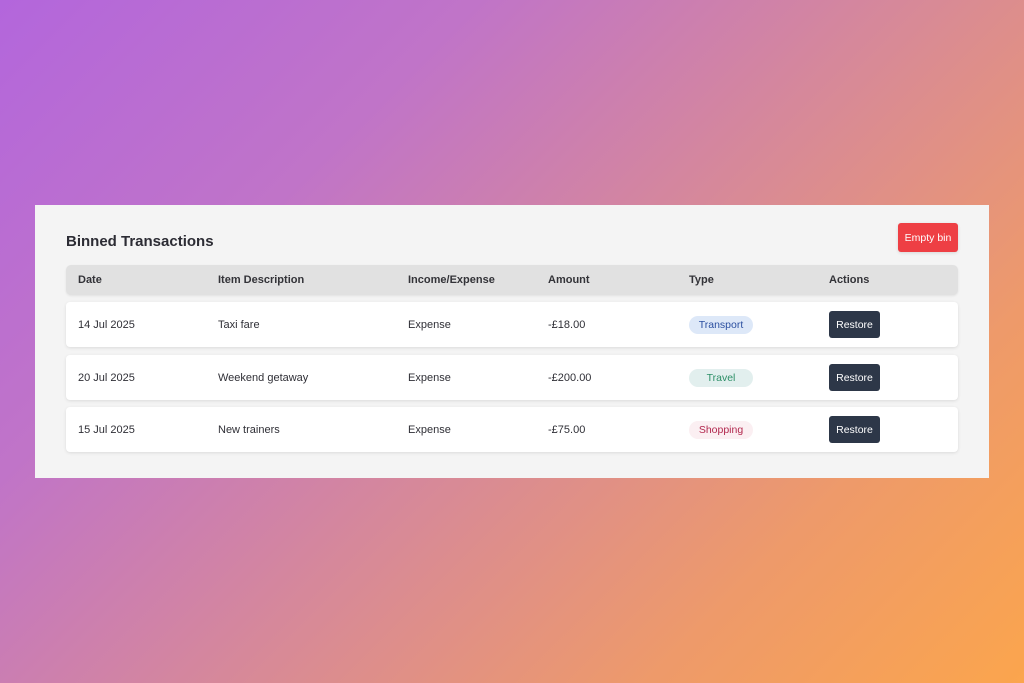  I want to click on type-badge-transport: Transport, so click(721, 324).